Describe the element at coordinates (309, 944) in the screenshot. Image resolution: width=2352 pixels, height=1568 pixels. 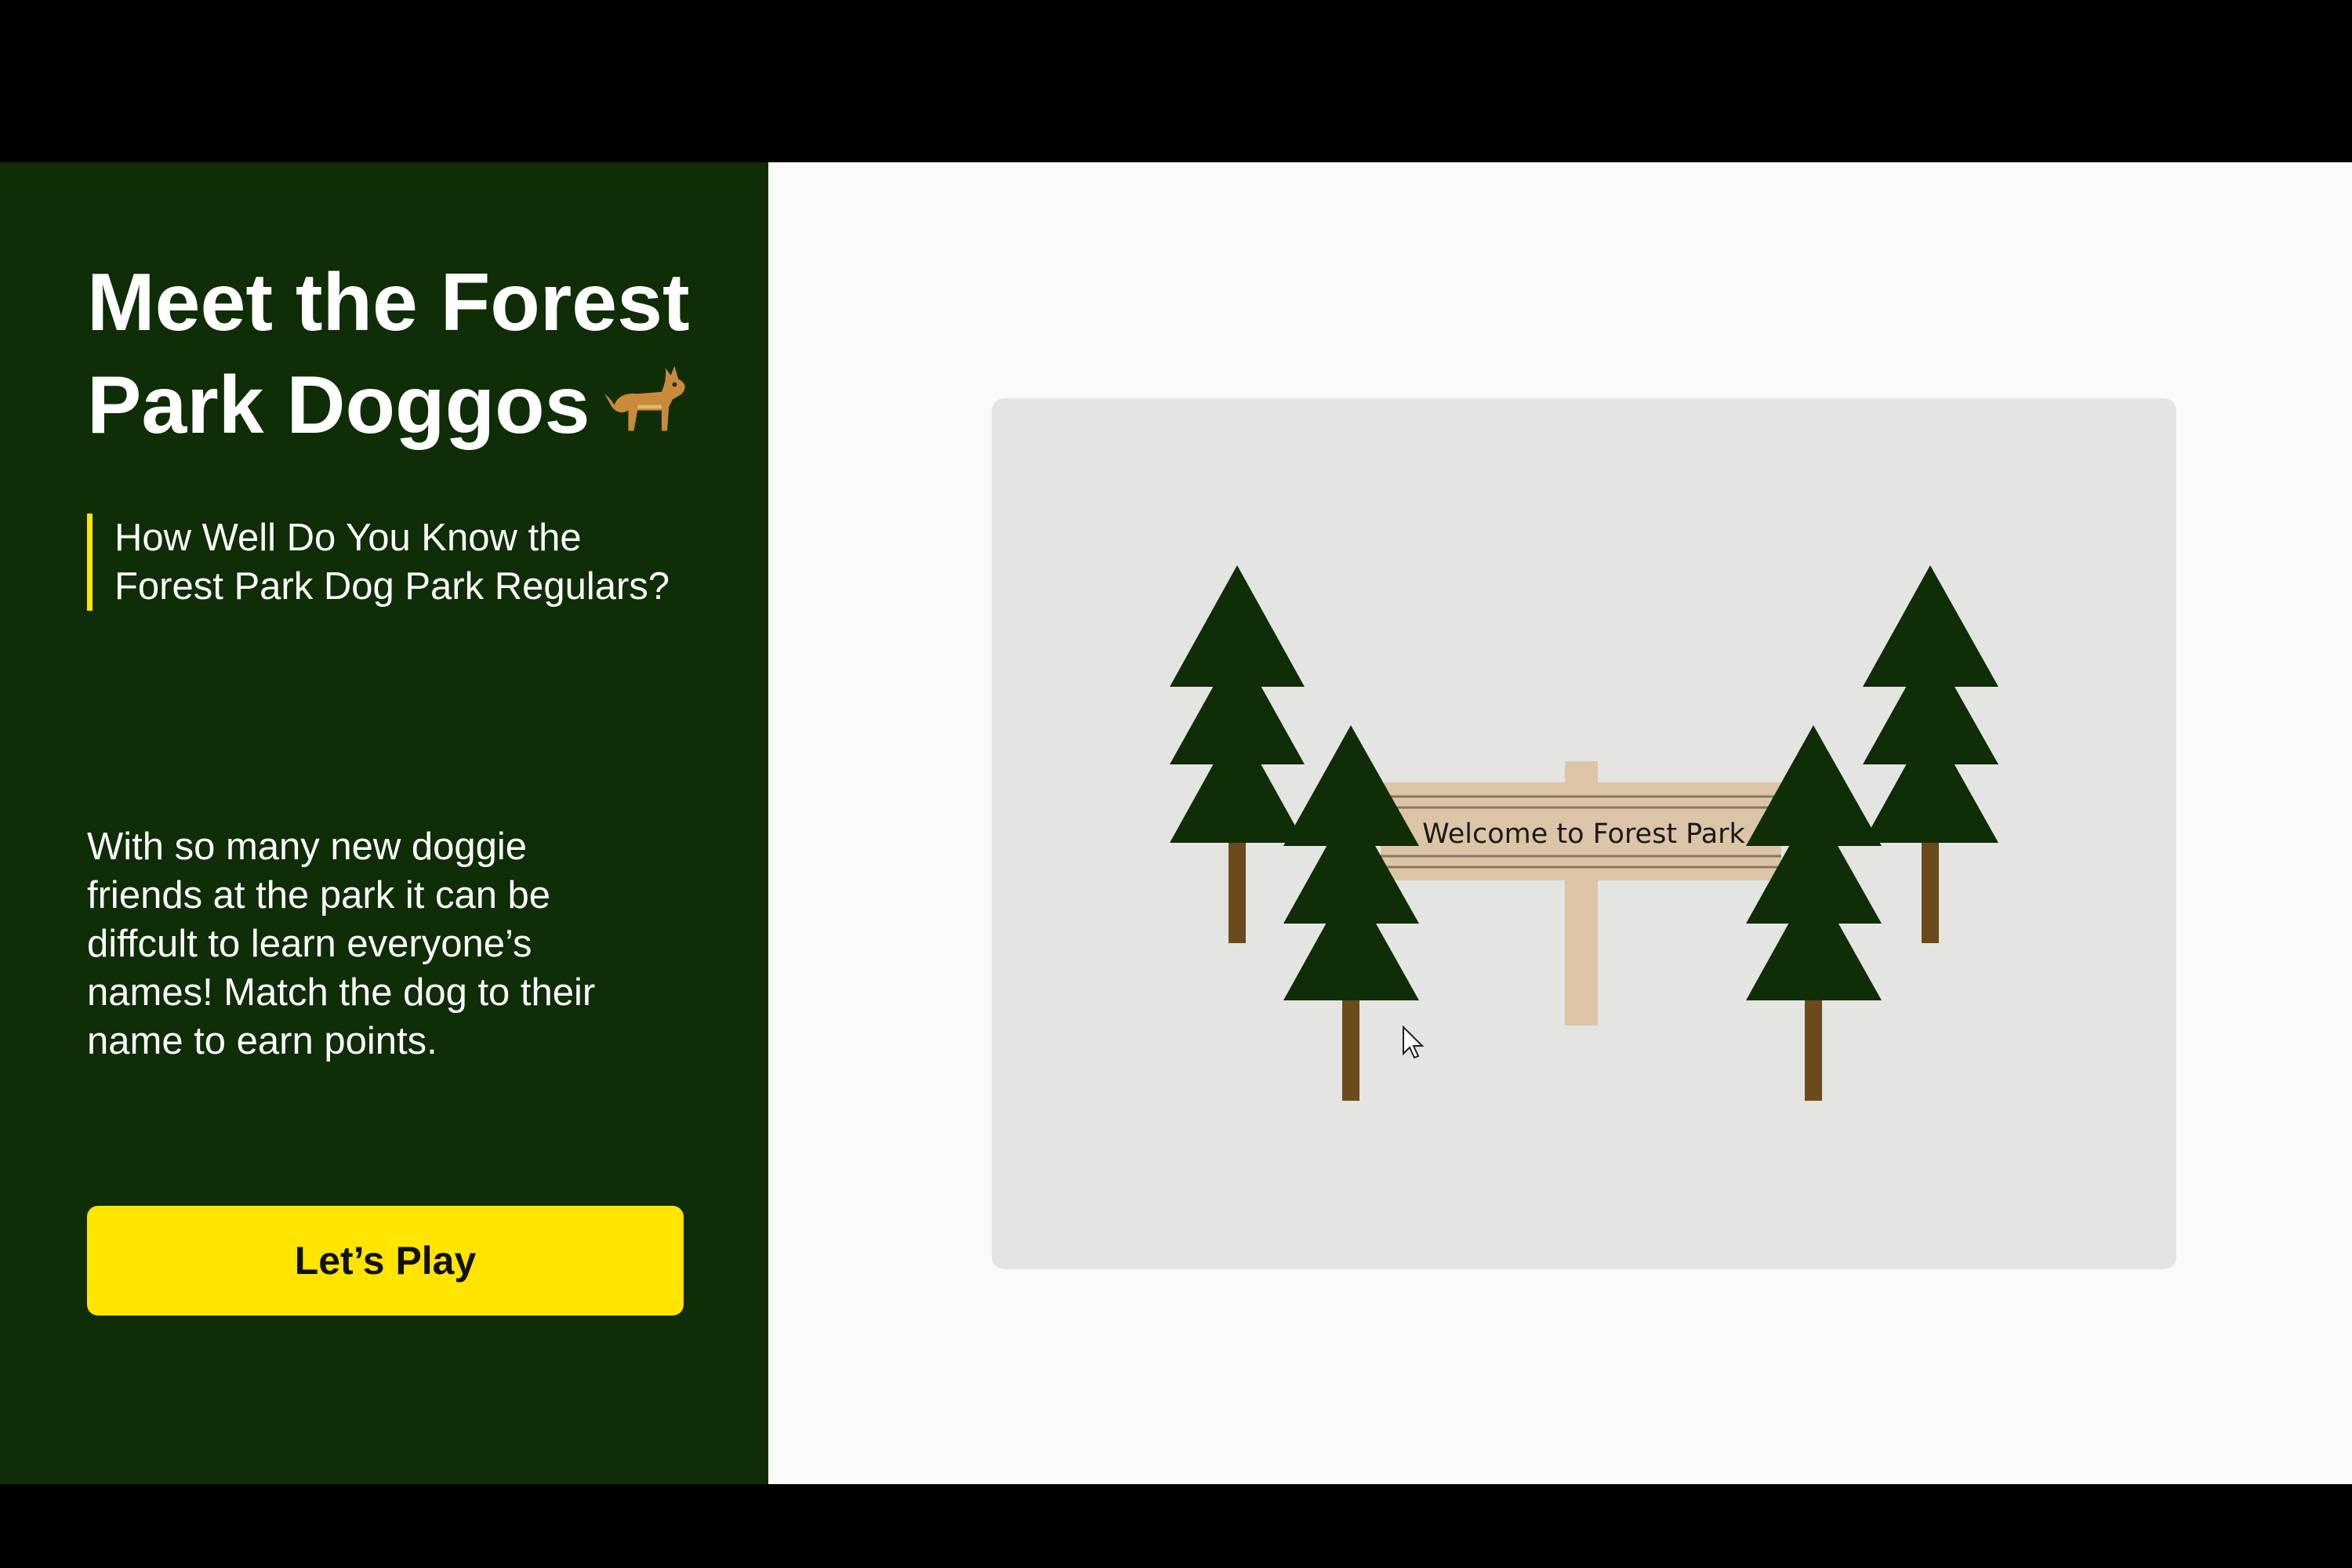
I see `description-line: diffcult to learn everyone’s` at that location.